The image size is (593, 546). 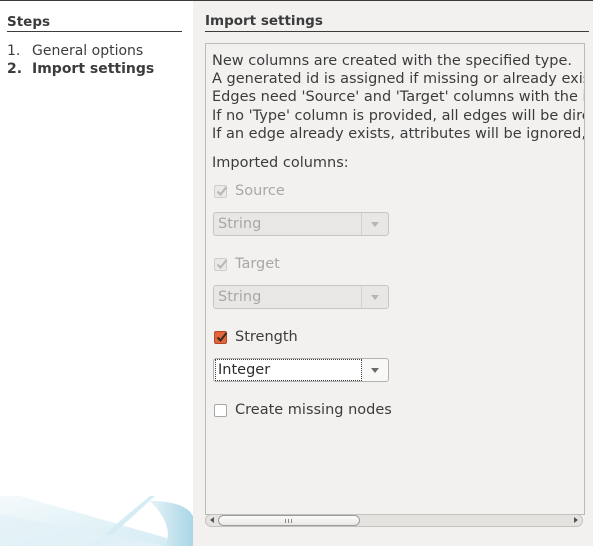 I want to click on strength-type-select: Integer, so click(x=301, y=370).